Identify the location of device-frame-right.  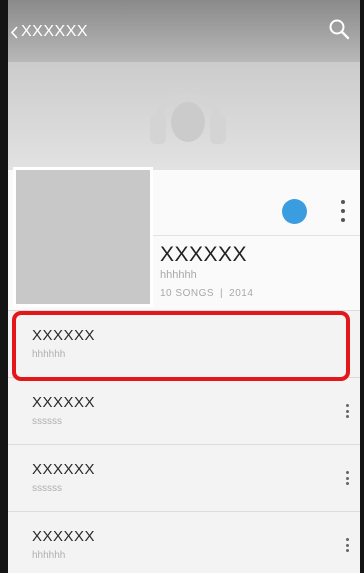
(362, 286).